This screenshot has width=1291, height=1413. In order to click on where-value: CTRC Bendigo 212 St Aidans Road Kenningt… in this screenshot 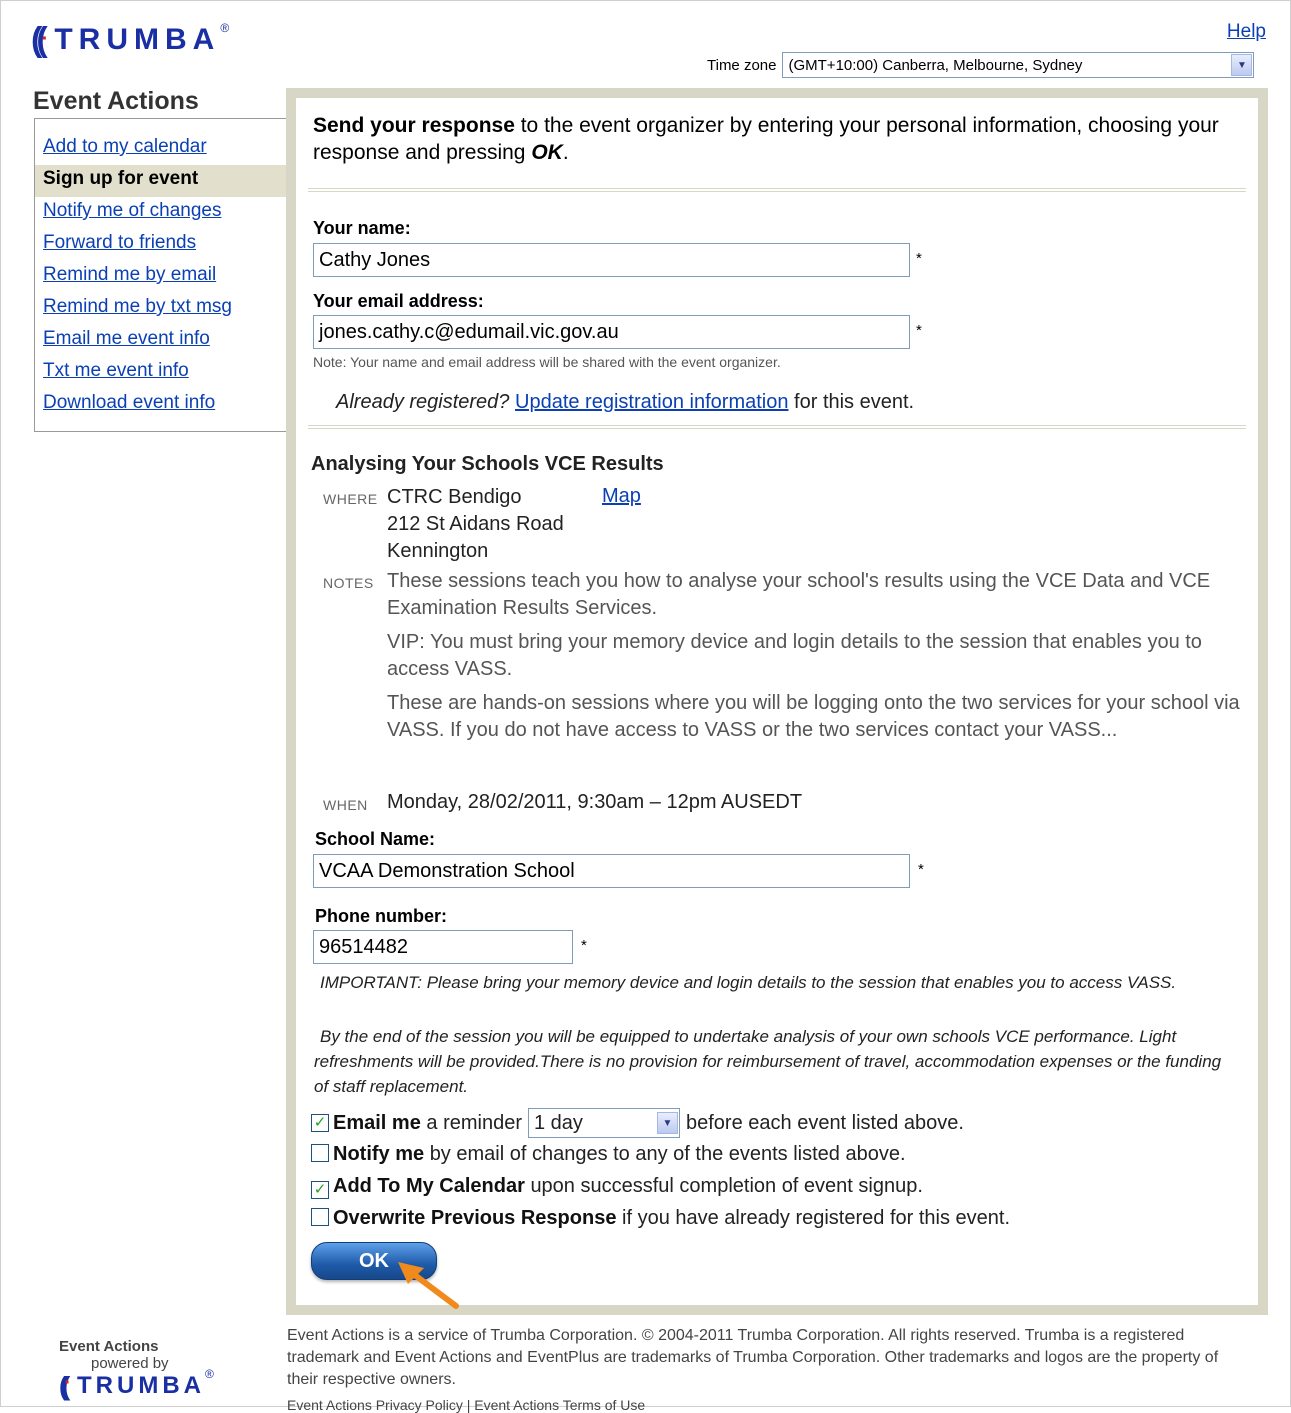, I will do `click(475, 524)`.